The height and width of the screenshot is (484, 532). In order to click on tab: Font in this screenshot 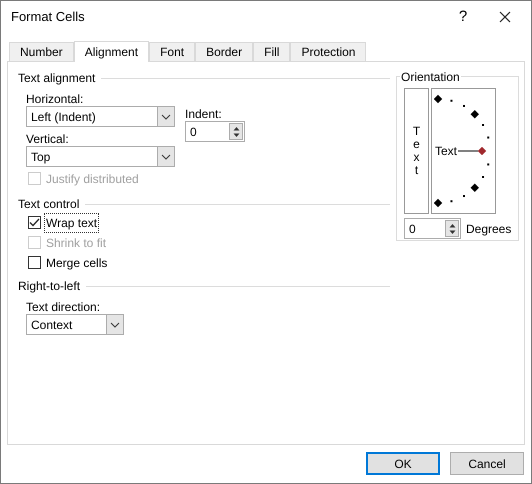, I will do `click(172, 51)`.